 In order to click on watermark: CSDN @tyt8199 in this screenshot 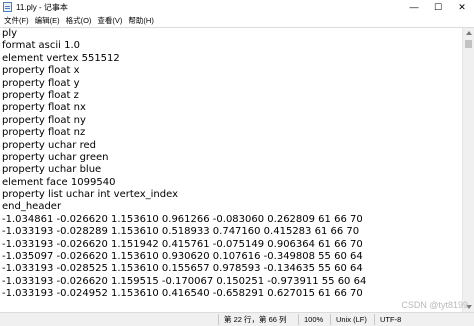, I will do `click(434, 305)`.